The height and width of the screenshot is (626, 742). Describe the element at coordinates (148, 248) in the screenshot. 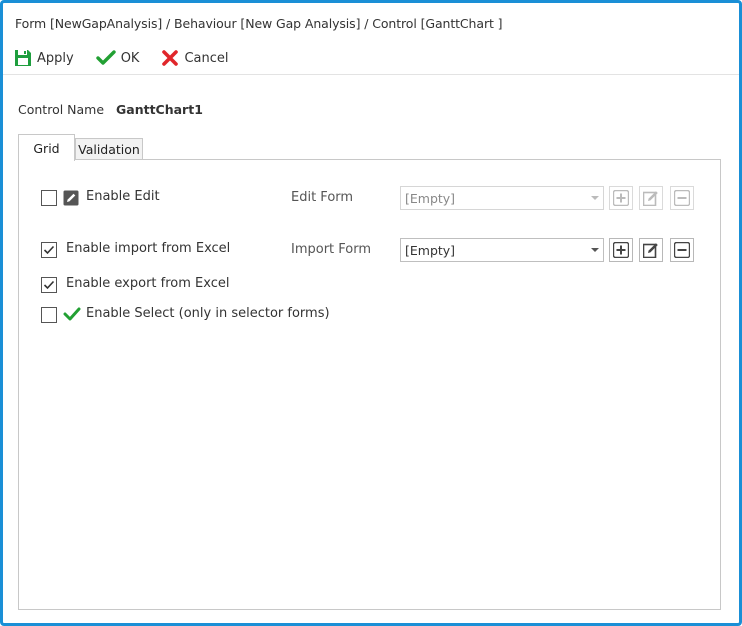

I see `enable-import-label: Enable import from Excel` at that location.